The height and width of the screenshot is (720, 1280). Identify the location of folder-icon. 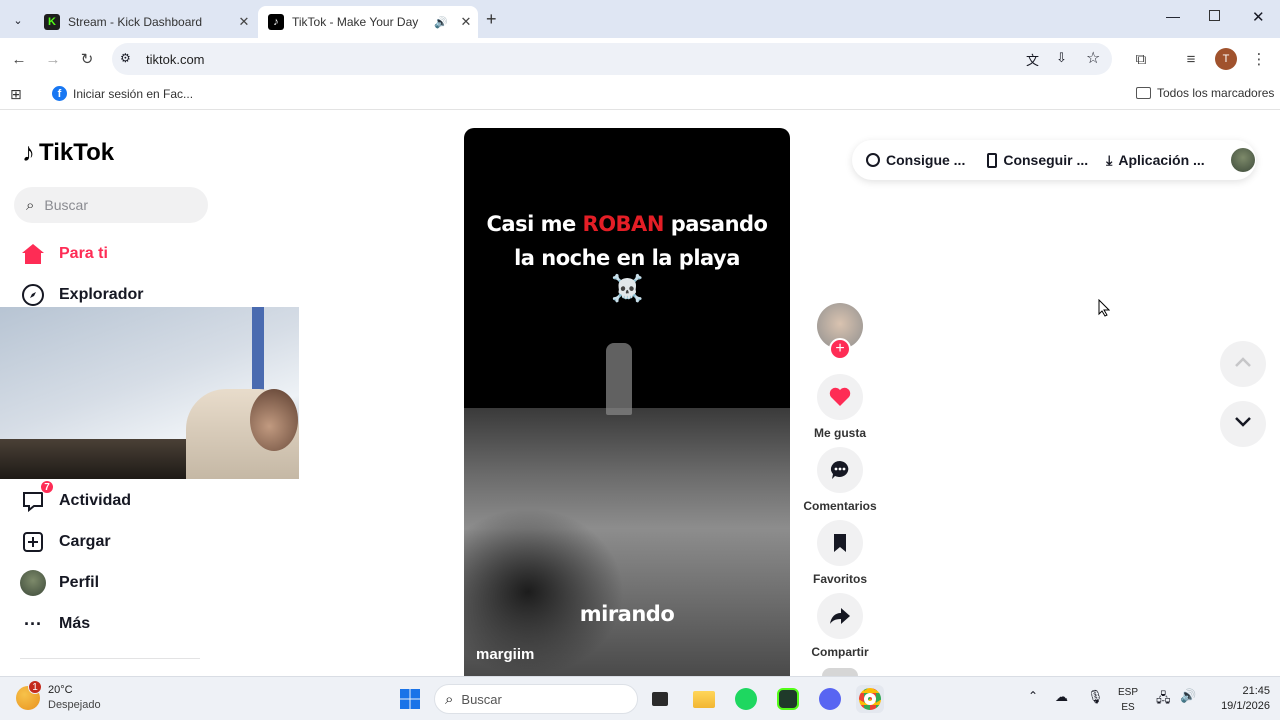
(1143, 93).